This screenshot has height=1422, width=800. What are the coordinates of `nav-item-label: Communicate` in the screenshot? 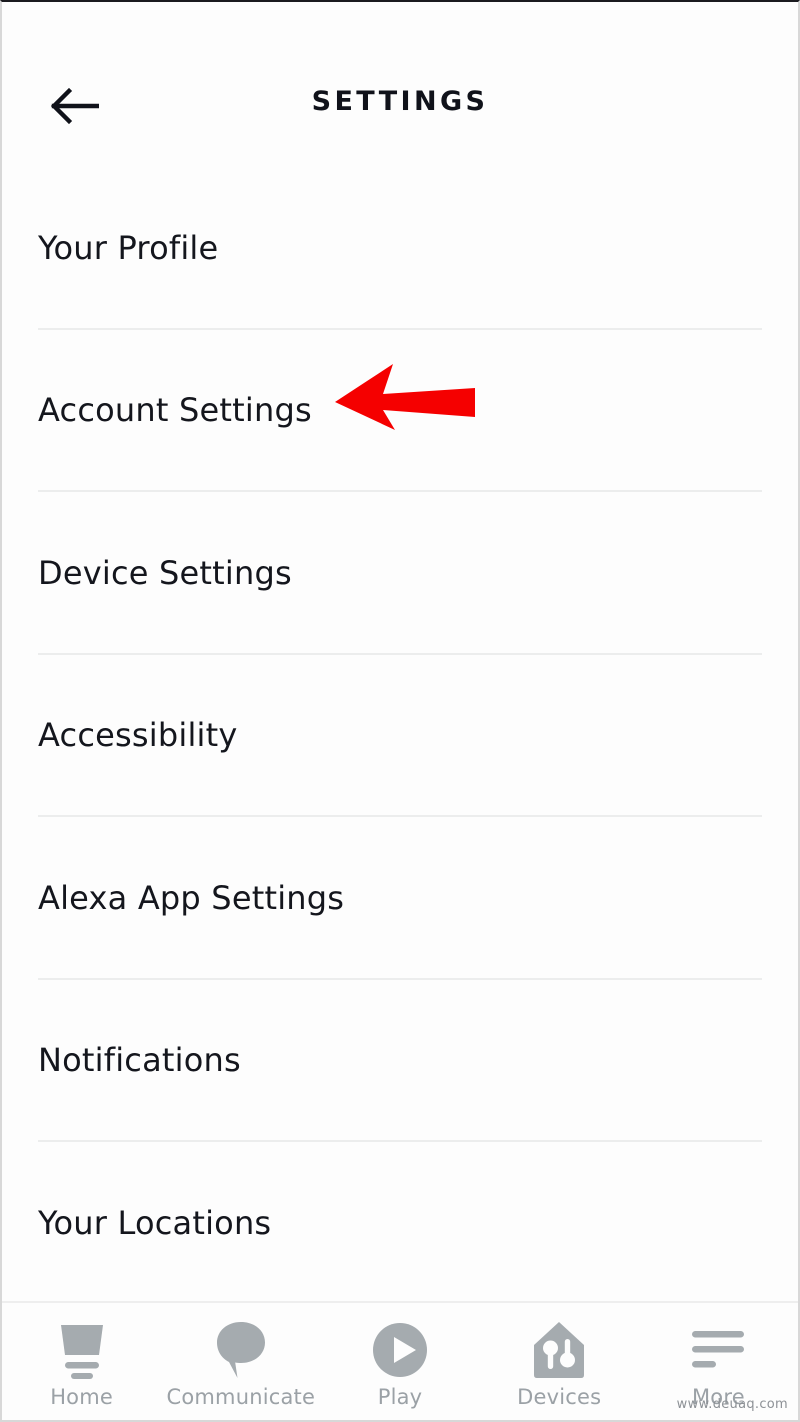 It's located at (241, 1397).